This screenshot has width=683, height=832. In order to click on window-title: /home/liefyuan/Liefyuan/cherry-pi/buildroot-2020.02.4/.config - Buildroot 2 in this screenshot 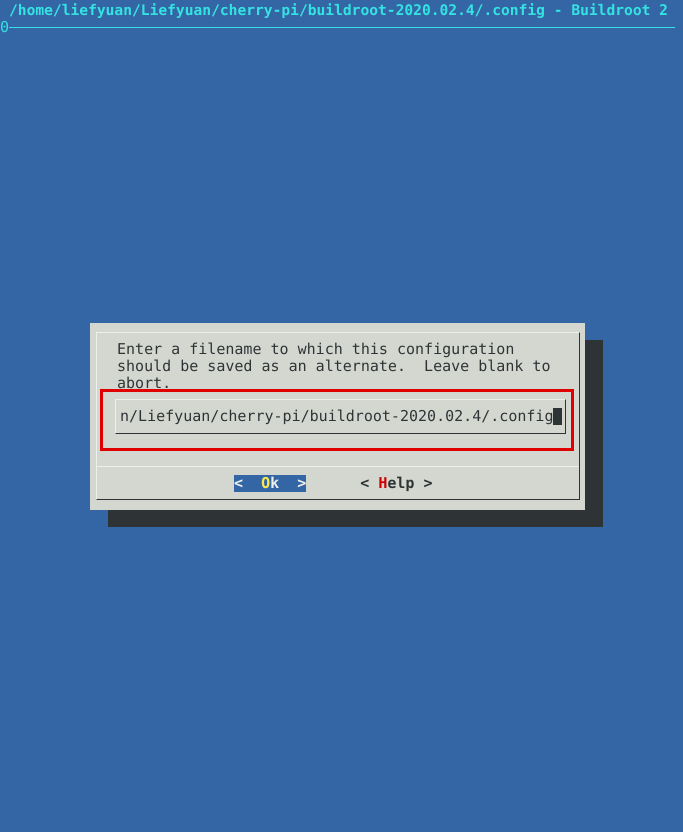, I will do `click(338, 10)`.